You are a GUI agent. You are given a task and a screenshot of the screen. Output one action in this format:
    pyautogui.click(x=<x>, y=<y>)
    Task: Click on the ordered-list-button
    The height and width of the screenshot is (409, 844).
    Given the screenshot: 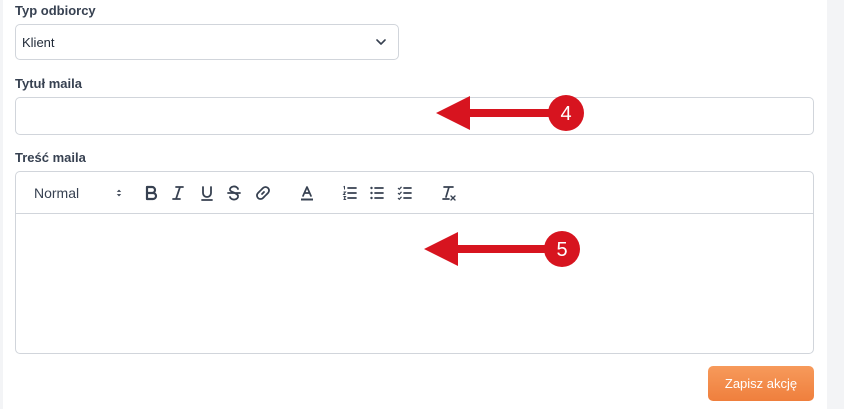 What is the action you would take?
    pyautogui.click(x=350, y=193)
    